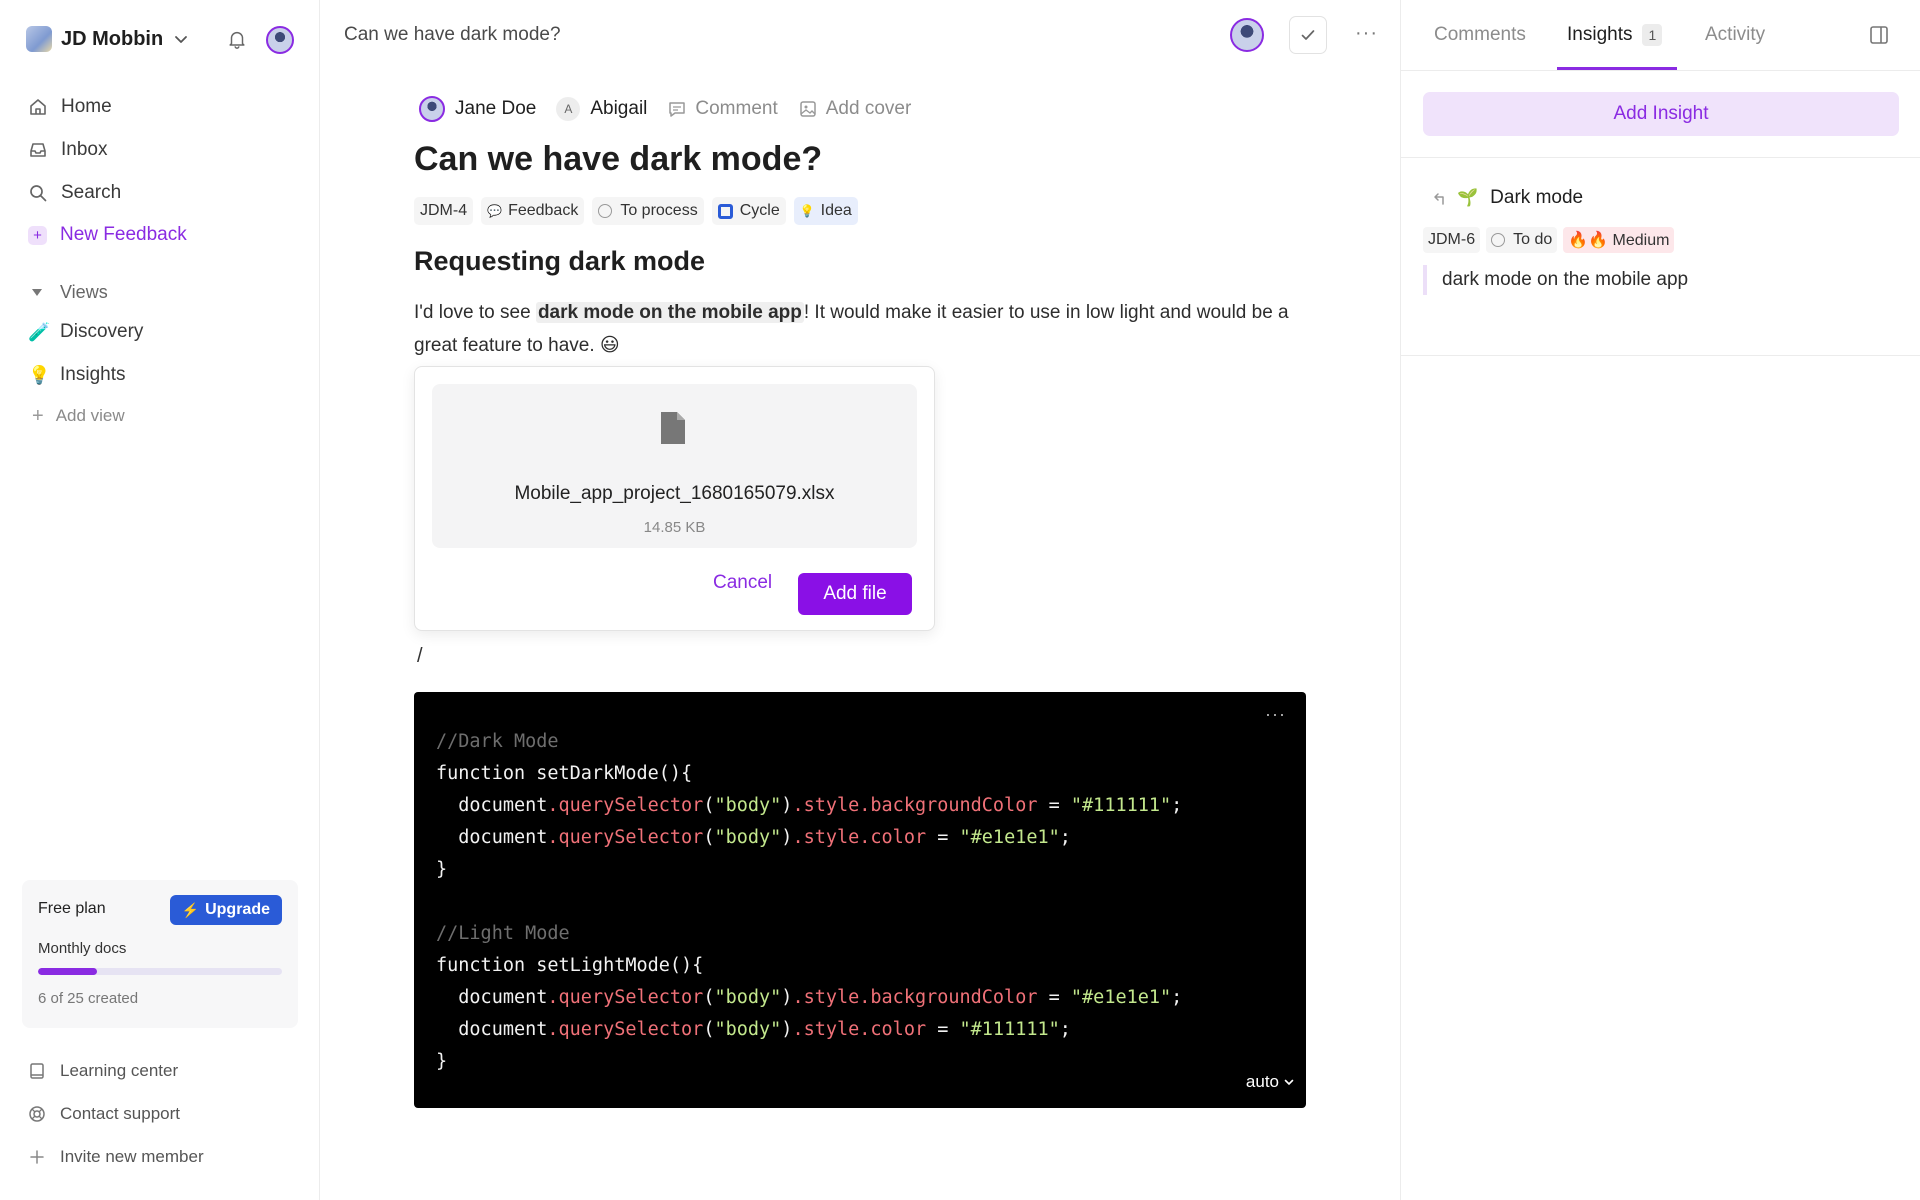 This screenshot has width=1920, height=1200. Describe the element at coordinates (1247, 35) in the screenshot. I see `collaborator-avatar` at that location.